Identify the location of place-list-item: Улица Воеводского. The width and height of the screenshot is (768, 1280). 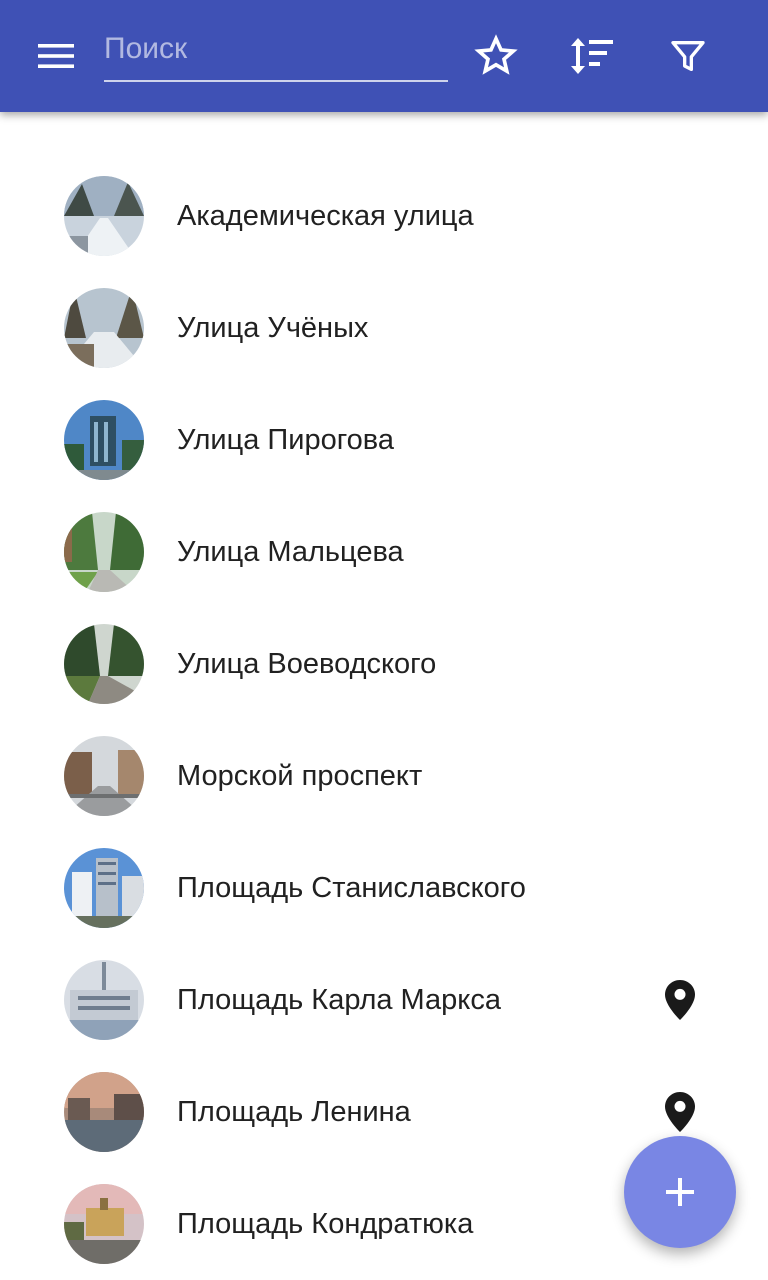
(384, 664).